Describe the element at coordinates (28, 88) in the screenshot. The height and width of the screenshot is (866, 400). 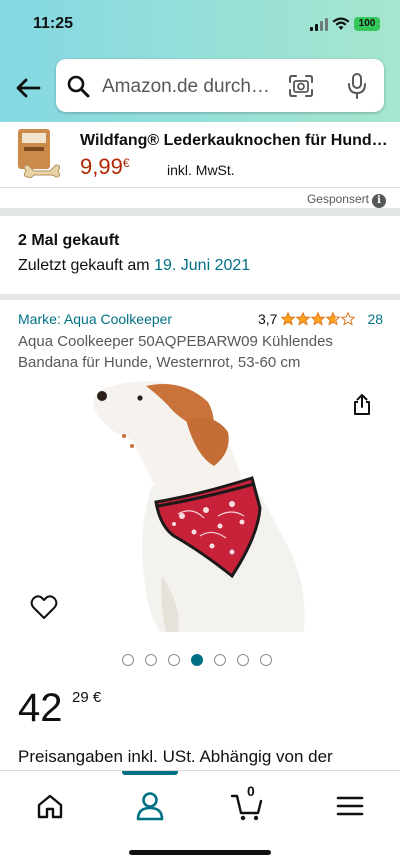
I see `back-arrow-icon` at that location.